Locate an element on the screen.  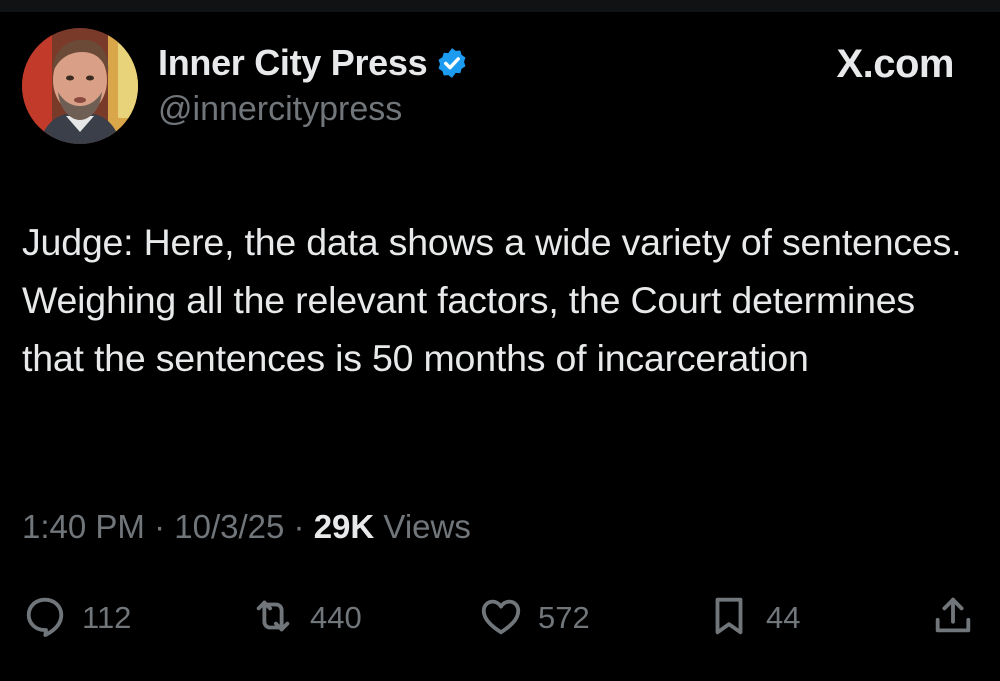
repost-button: 440 is located at coordinates (306, 618).